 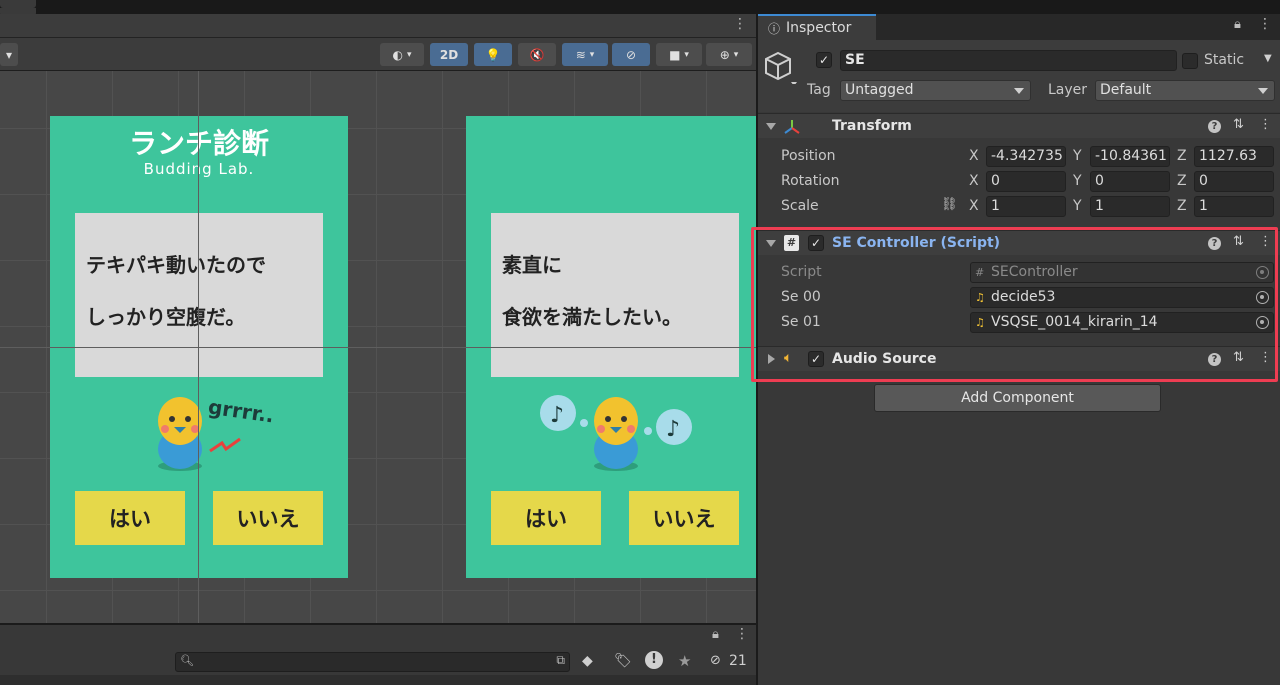 What do you see at coordinates (1008, 60) in the screenshot?
I see `object-name-input: SE` at bounding box center [1008, 60].